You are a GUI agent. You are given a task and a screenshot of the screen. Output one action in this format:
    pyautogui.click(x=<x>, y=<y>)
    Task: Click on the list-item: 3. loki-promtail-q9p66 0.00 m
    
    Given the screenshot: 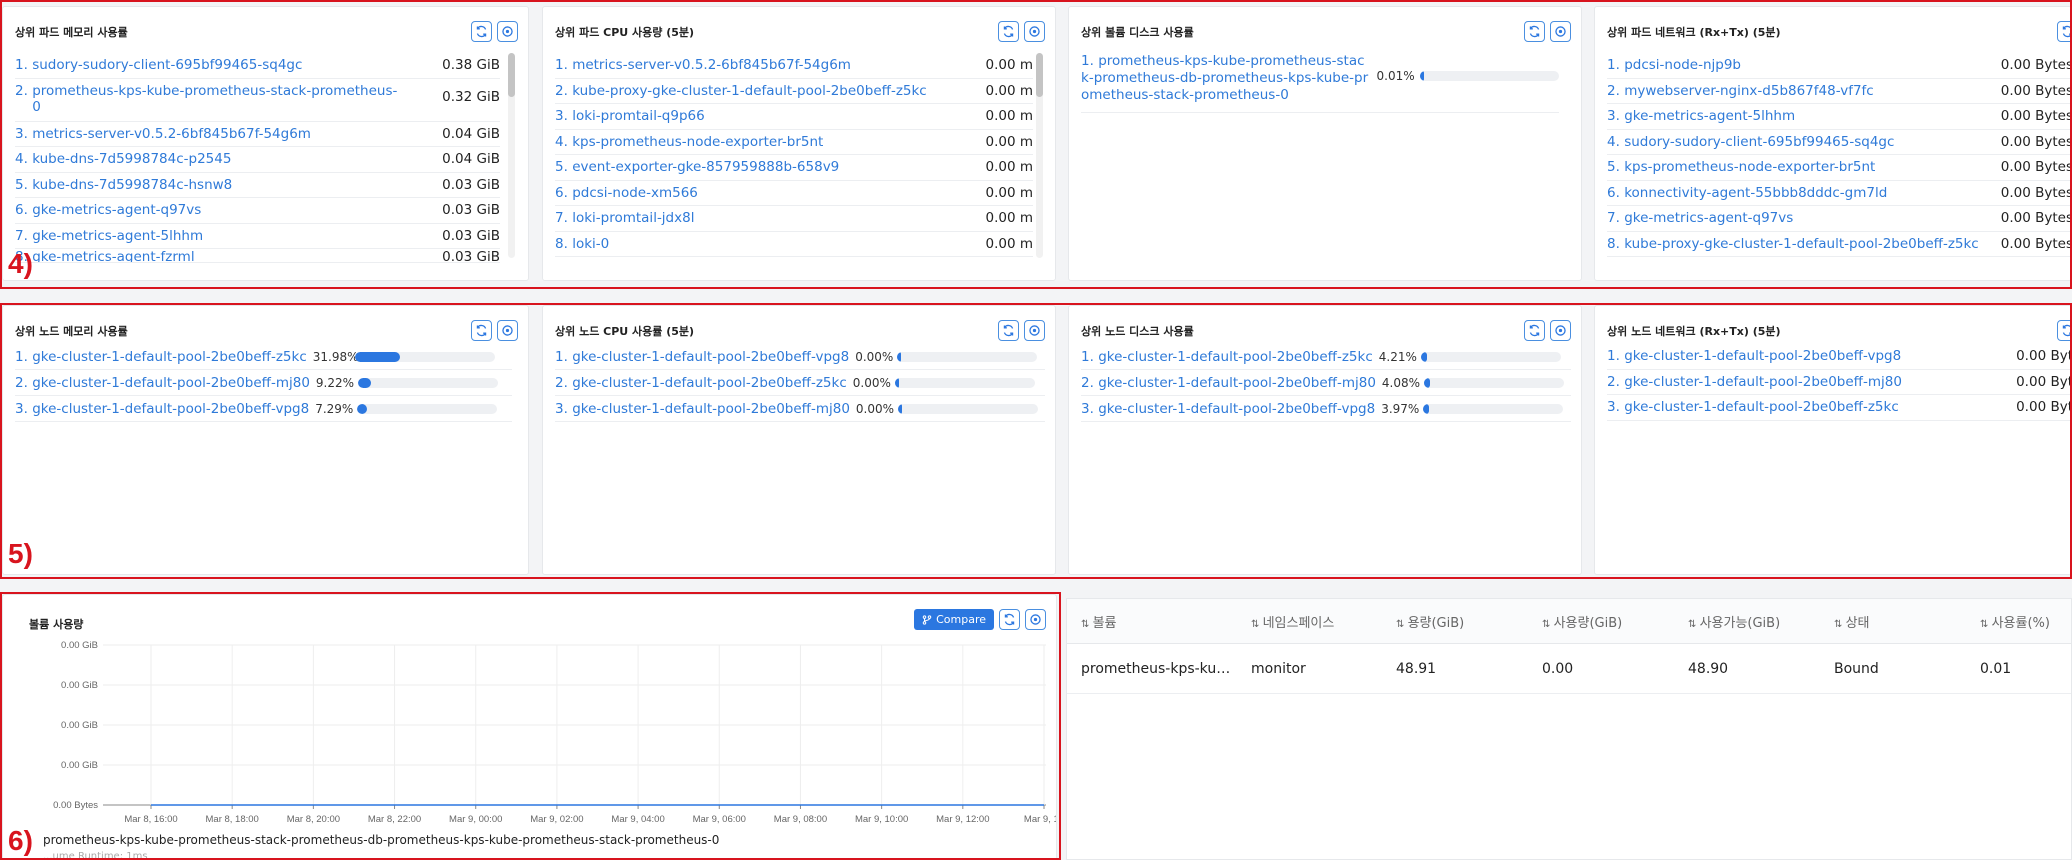 What is the action you would take?
    pyautogui.click(x=794, y=117)
    